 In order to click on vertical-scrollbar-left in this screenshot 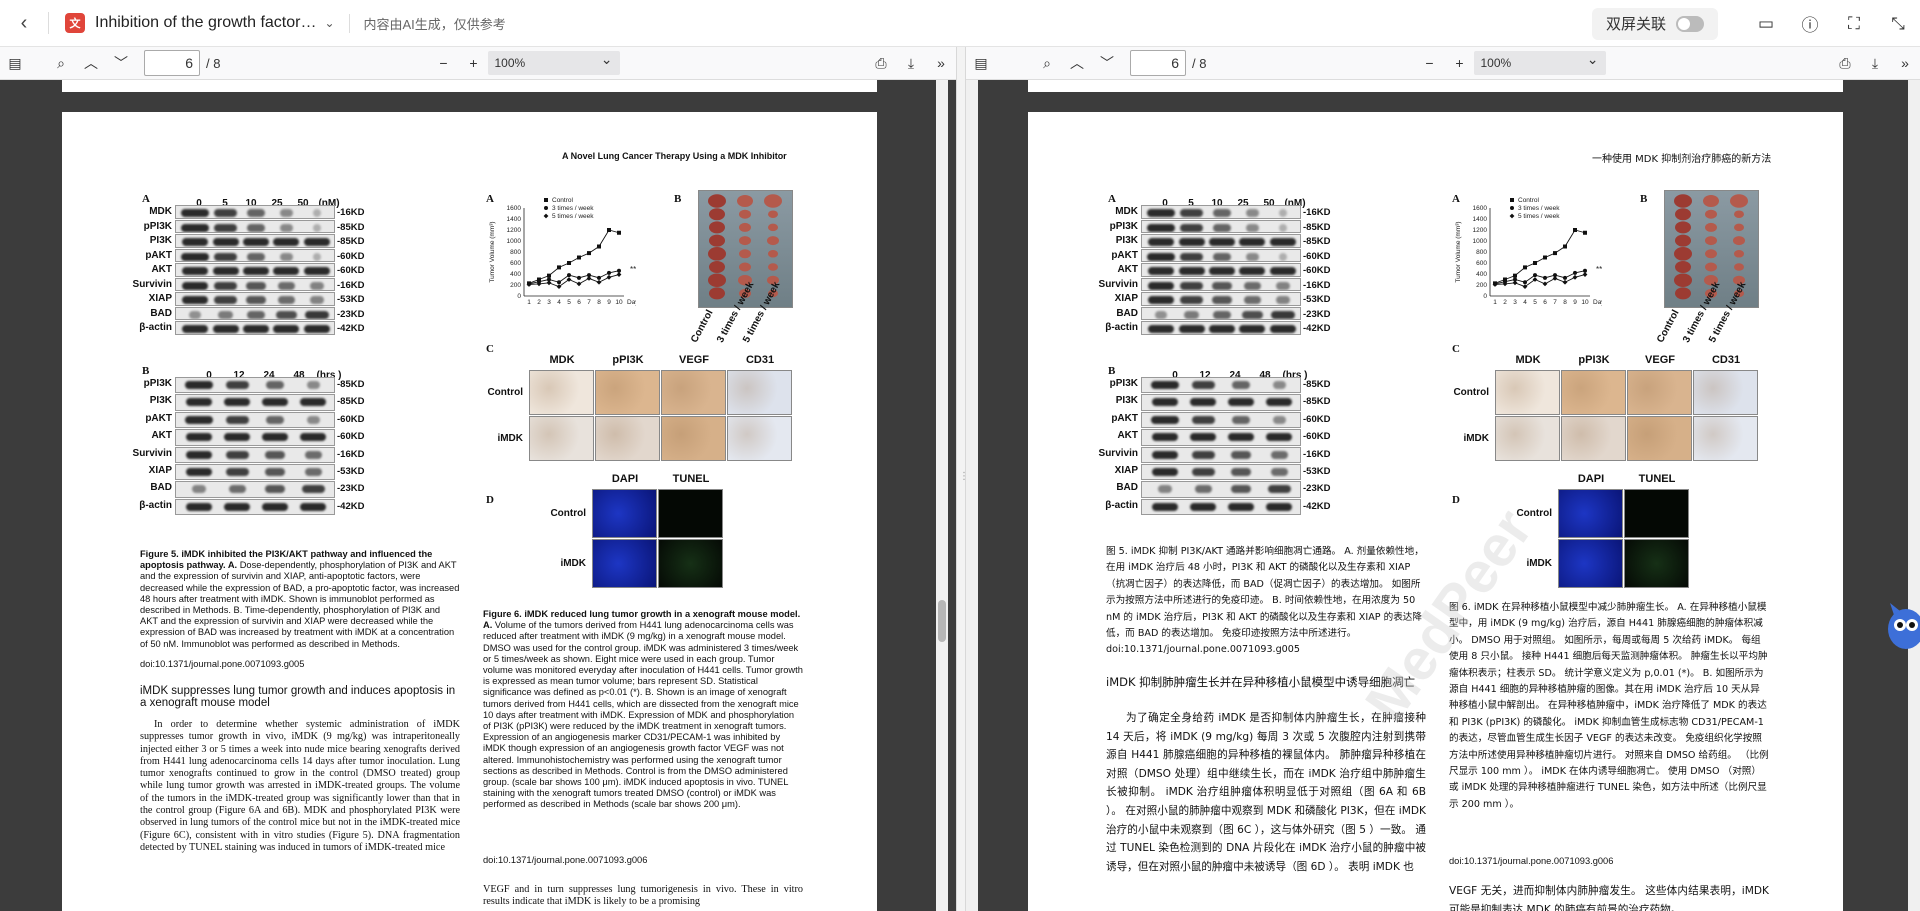, I will do `click(942, 495)`.